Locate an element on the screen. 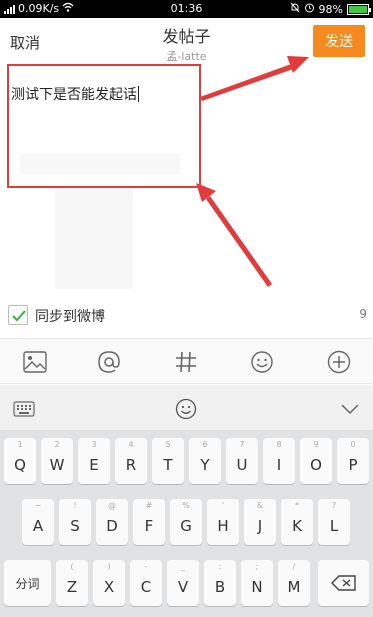 The width and height of the screenshot is (373, 617). backspace-icon is located at coordinates (343, 583).